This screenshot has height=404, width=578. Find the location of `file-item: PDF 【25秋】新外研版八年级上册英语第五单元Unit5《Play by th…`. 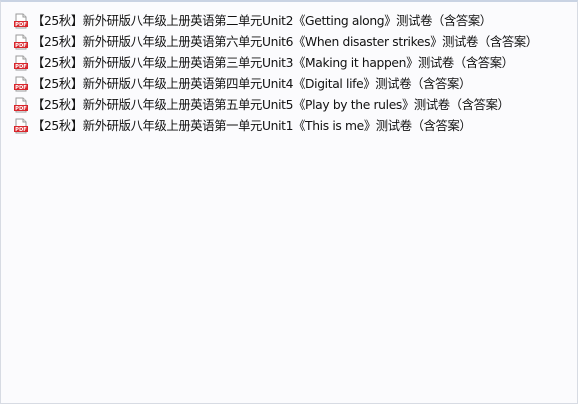

file-item: PDF 【25秋】新外研版八年级上册英语第五单元Unit5《Play by th… is located at coordinates (293, 104).